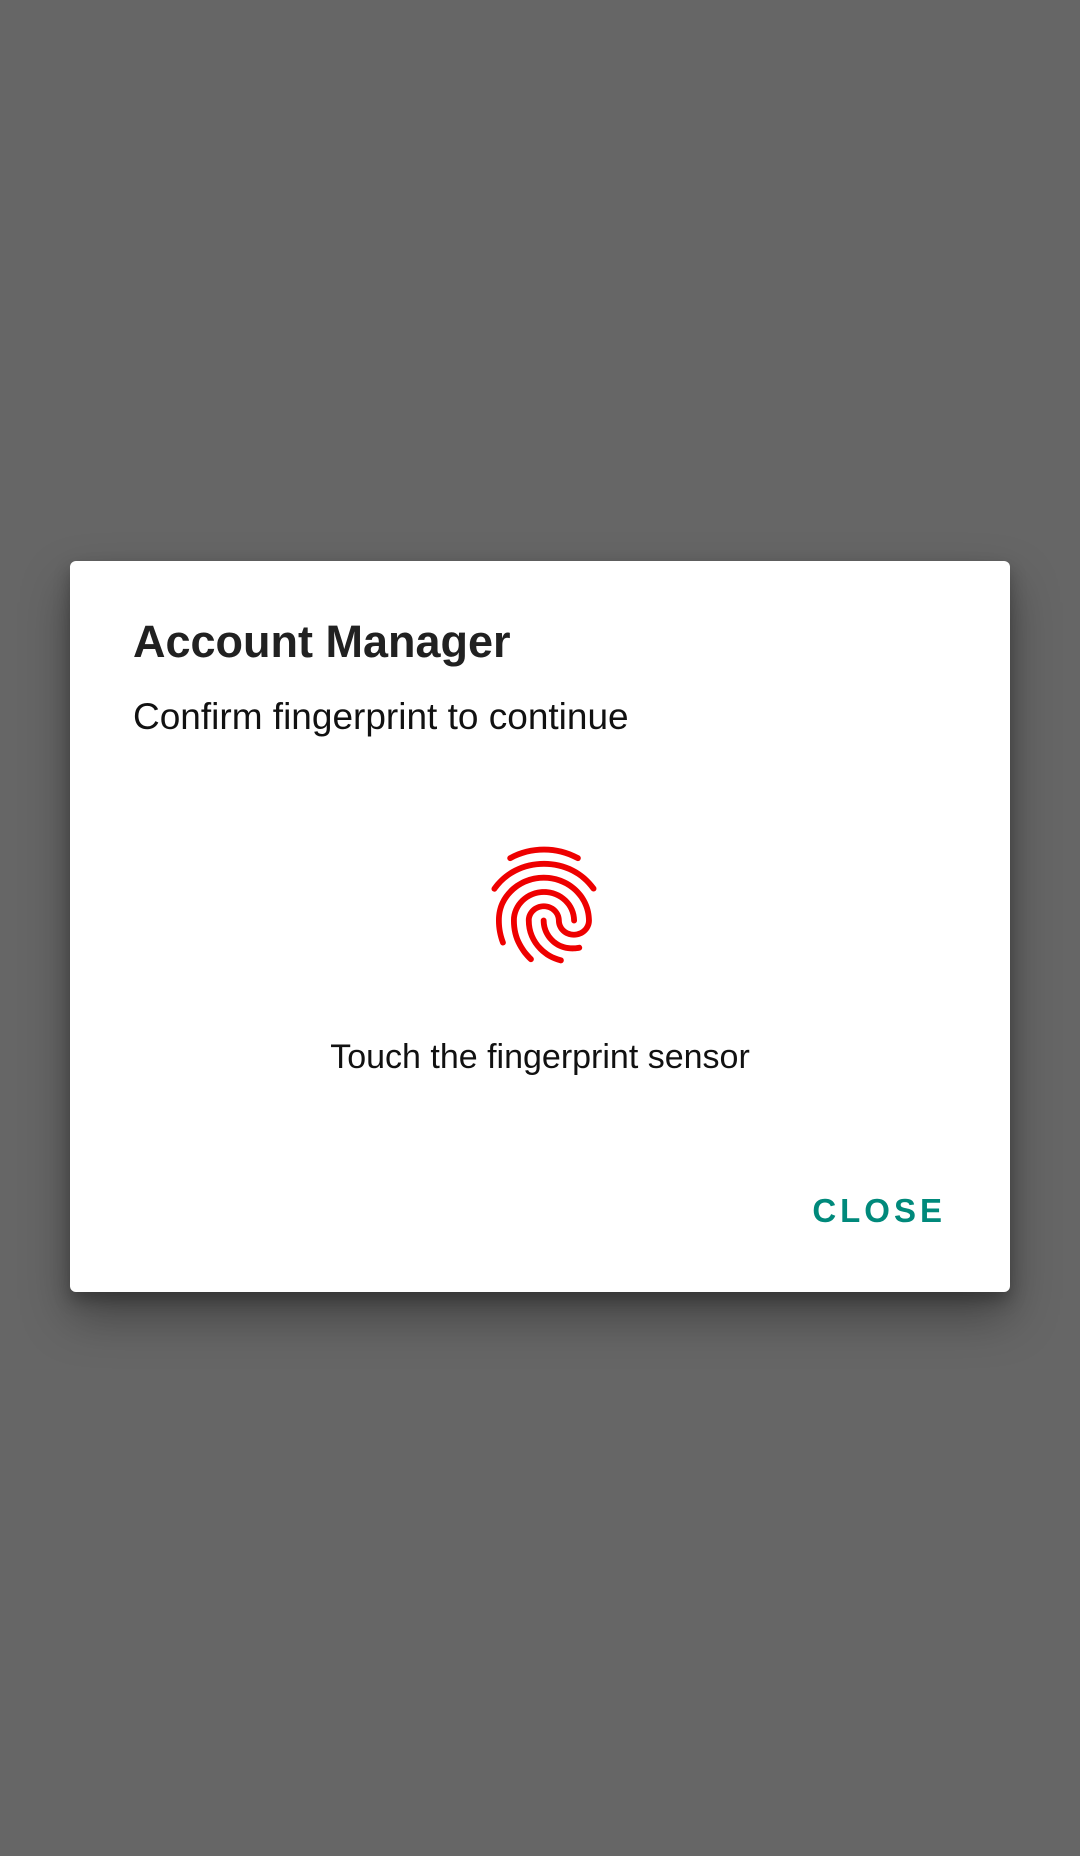 The image size is (1080, 1856). I want to click on fingerprint-status-text: Touch the fingerprint sensor, so click(540, 1057).